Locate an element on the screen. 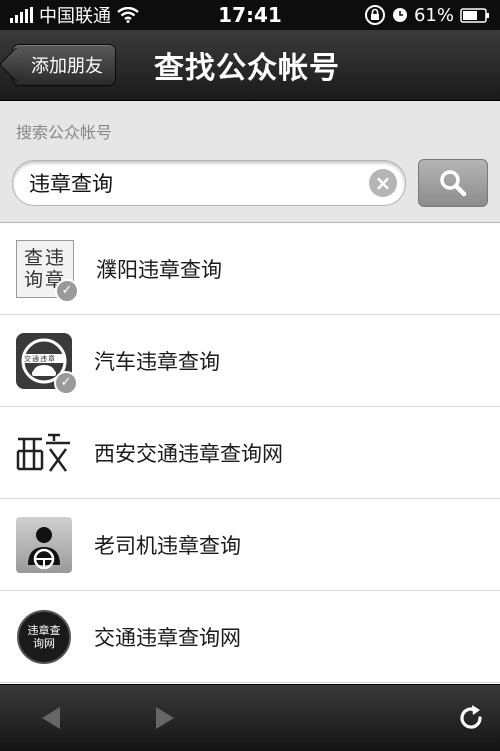 The height and width of the screenshot is (751, 500). list-item: 西安交通违章查询网 is located at coordinates (250, 453).